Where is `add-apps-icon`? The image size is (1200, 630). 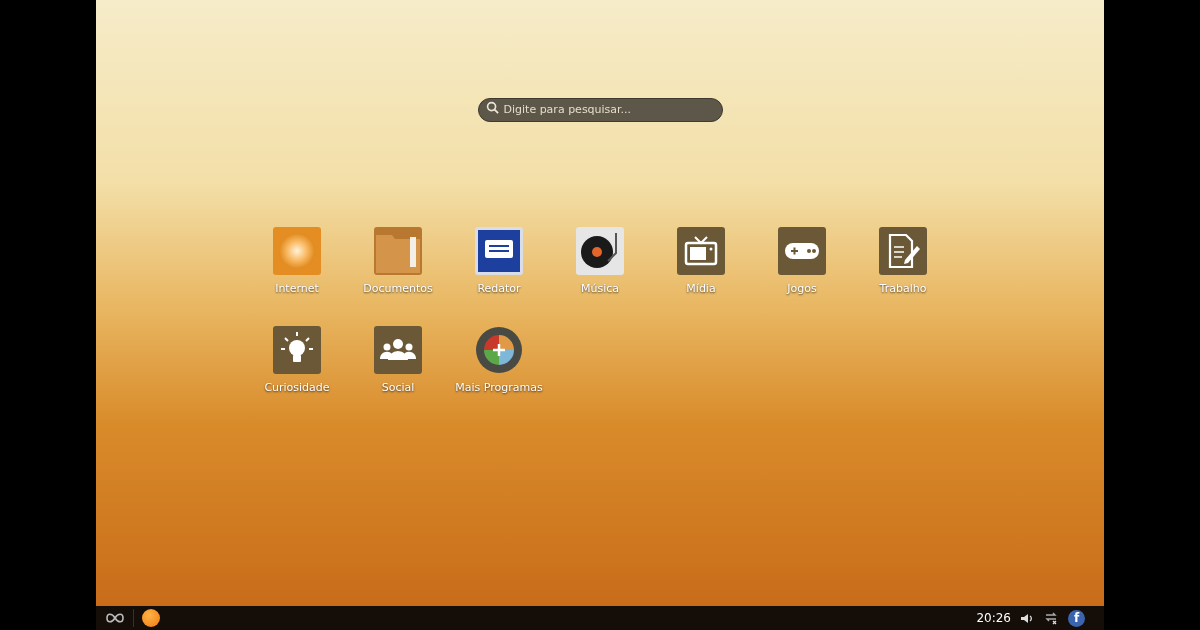 add-apps-icon is located at coordinates (499, 349).